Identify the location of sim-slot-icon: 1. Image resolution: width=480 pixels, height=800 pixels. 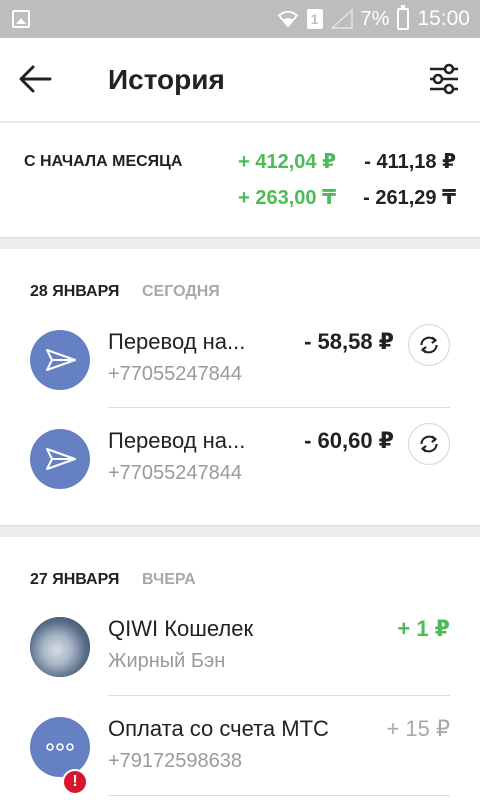
(314, 19).